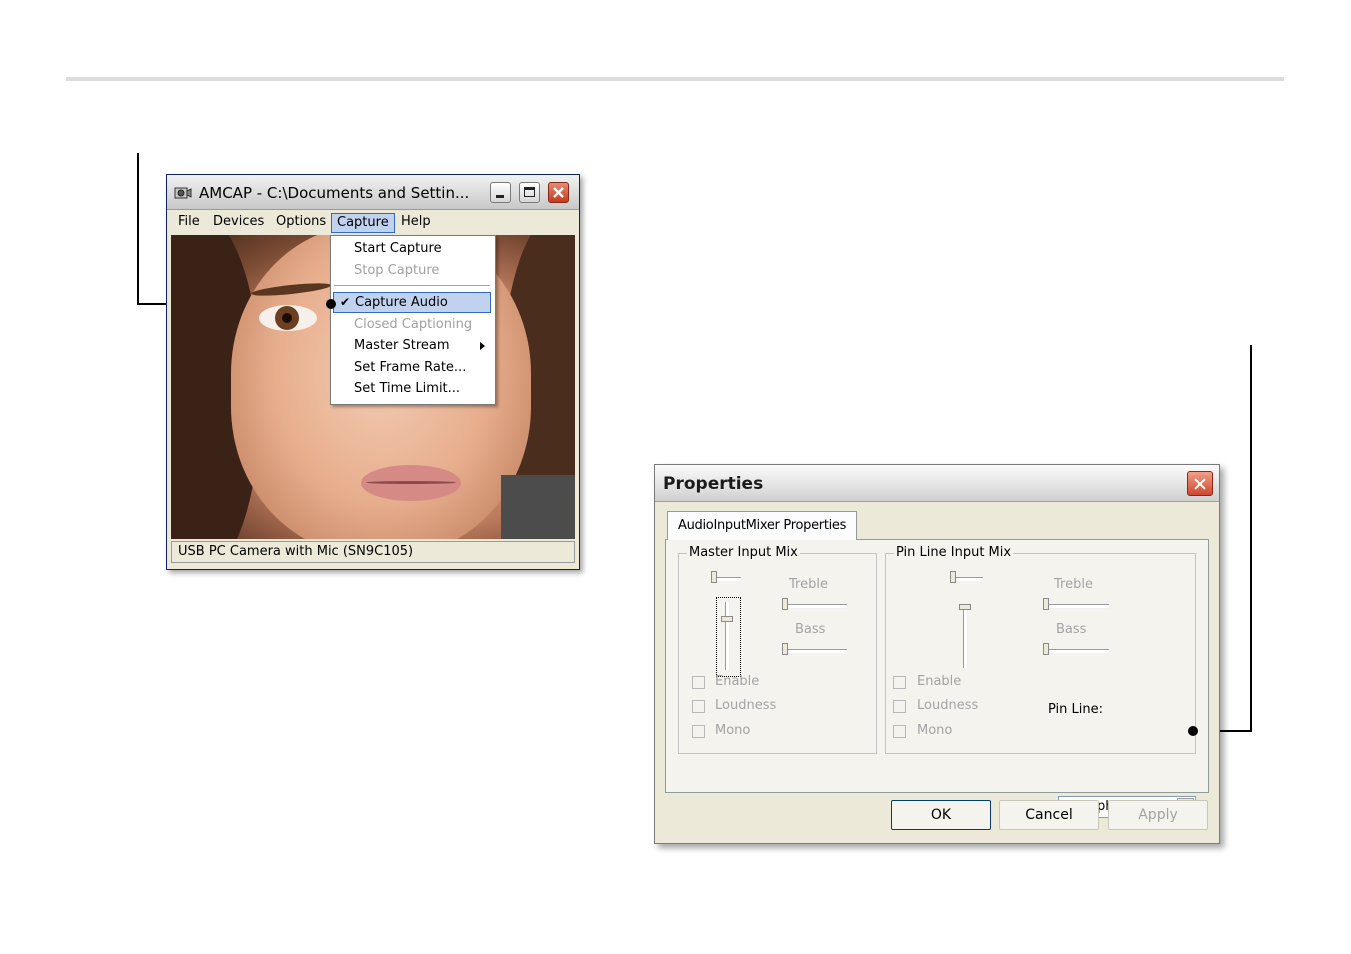 Image resolution: width=1351 pixels, height=954 pixels. Describe the element at coordinates (412, 248) in the screenshot. I see `menu-item-start-capture: Start Capture` at that location.